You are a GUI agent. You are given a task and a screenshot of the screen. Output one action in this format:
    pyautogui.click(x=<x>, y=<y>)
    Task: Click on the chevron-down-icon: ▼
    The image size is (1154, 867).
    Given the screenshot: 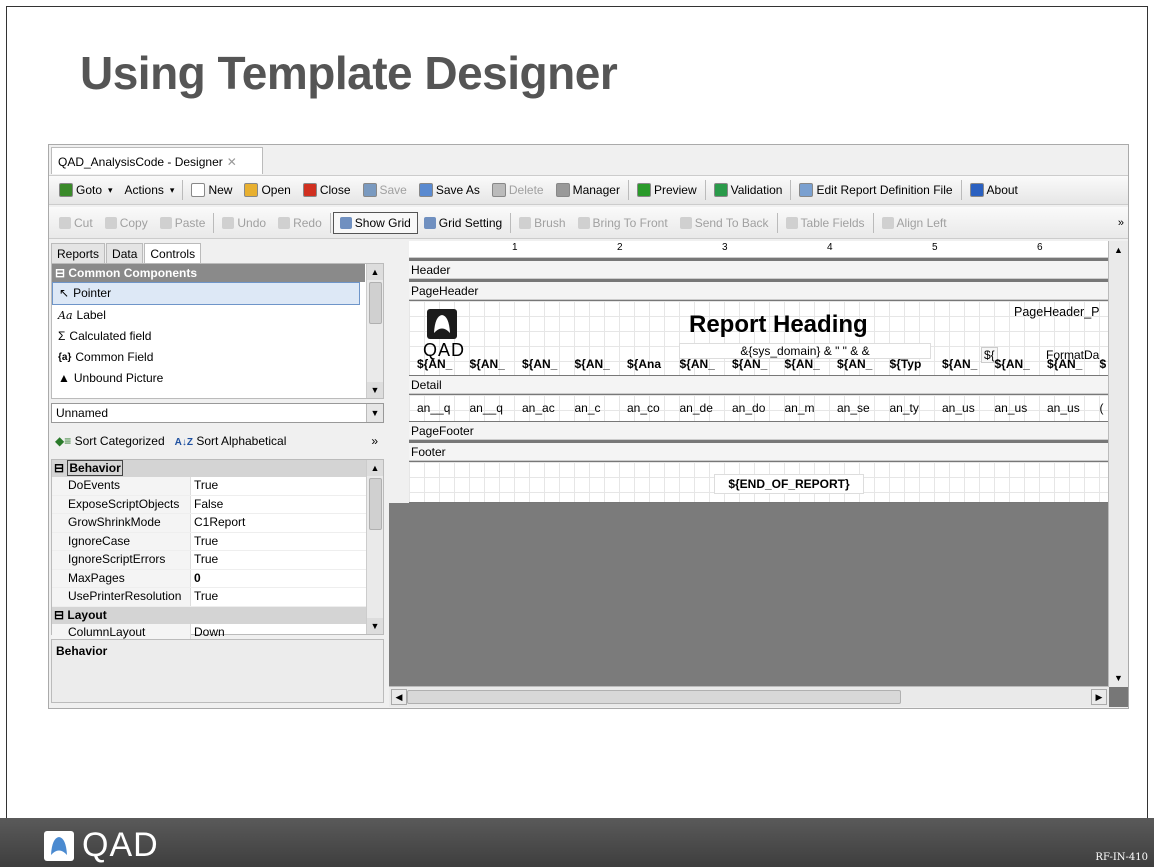 What is the action you would take?
    pyautogui.click(x=374, y=413)
    